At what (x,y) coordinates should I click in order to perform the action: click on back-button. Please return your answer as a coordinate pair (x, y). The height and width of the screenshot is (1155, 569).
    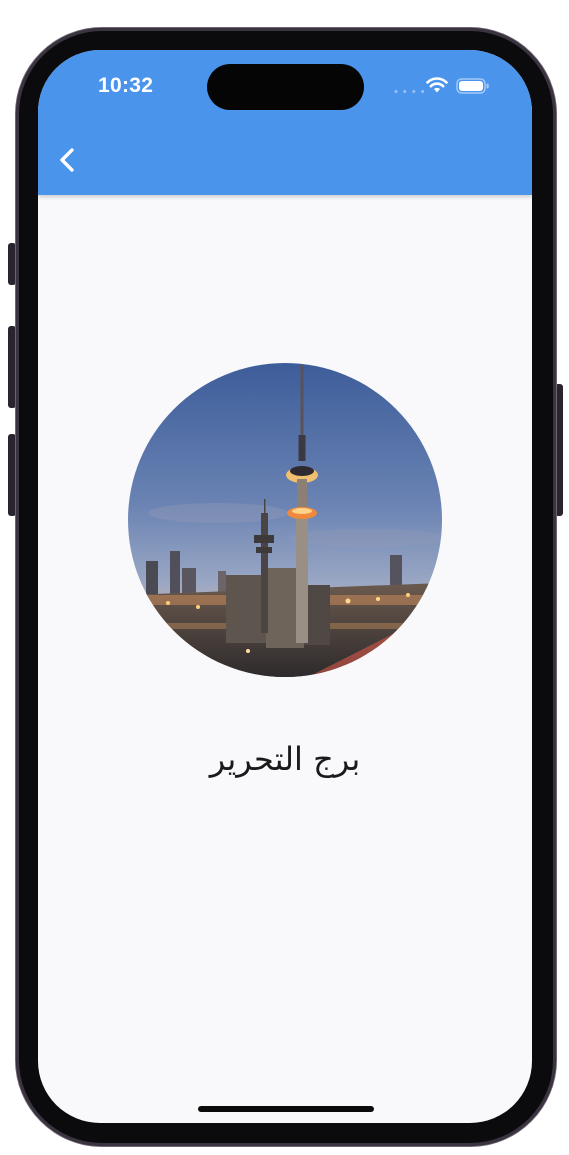
    Looking at the image, I should click on (67, 160).